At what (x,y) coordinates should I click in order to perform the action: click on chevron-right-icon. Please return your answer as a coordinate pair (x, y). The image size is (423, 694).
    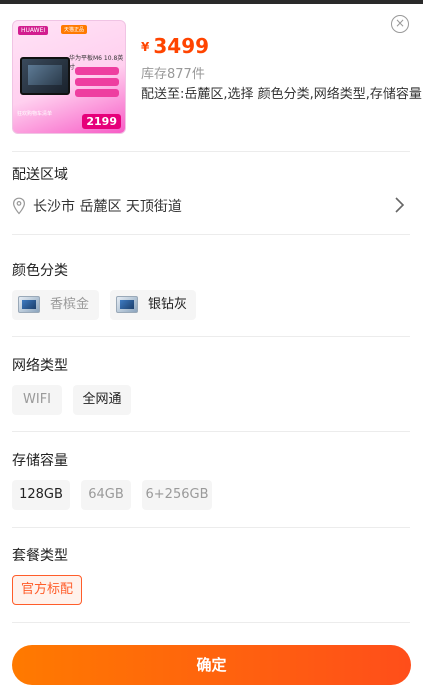
    Looking at the image, I should click on (400, 205).